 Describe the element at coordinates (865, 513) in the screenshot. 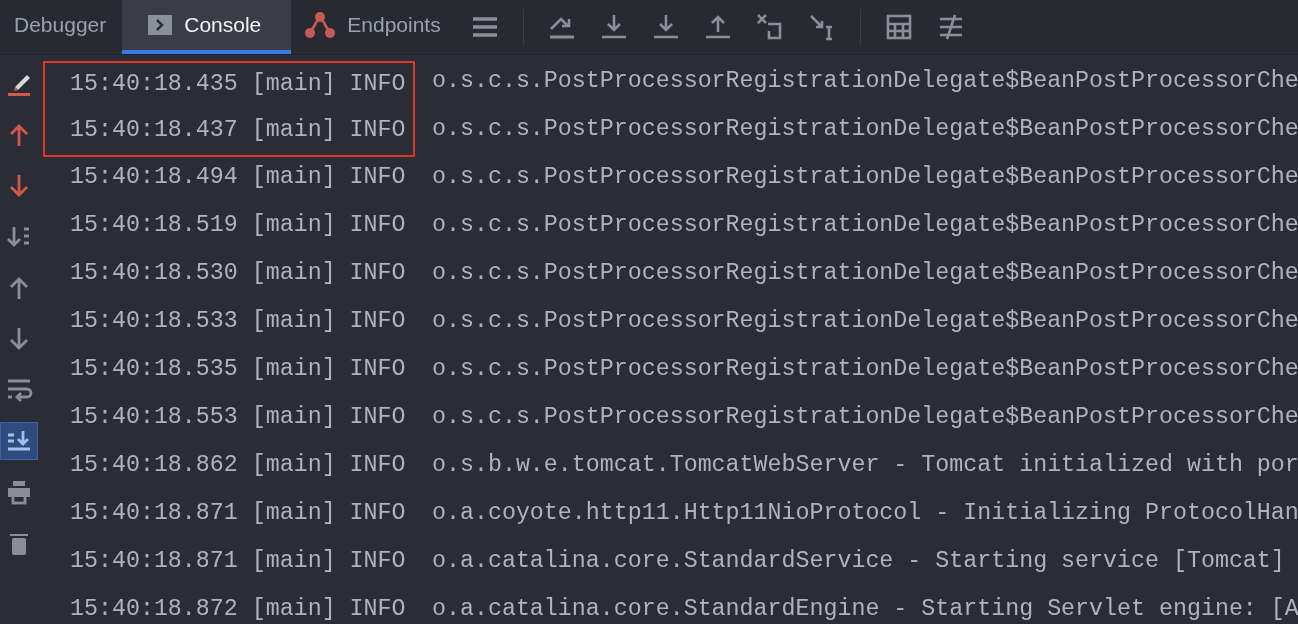

I see `log-message: o.a.coyote.http11.Http11NioProtocol - Initializing ProtocolHan` at that location.